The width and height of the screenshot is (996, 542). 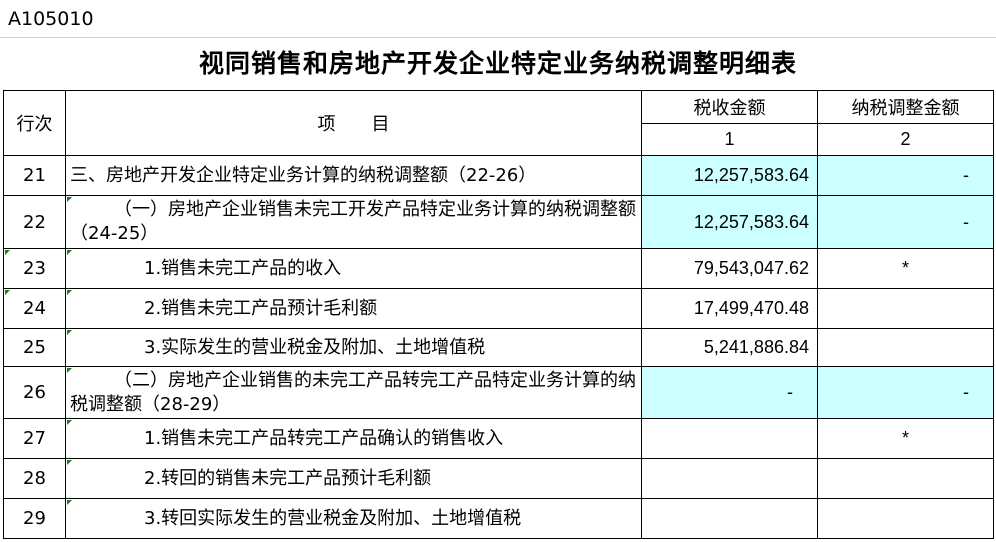 I want to click on row-description-text: 2.销售未完工产品预计毛利额, so click(x=261, y=308).